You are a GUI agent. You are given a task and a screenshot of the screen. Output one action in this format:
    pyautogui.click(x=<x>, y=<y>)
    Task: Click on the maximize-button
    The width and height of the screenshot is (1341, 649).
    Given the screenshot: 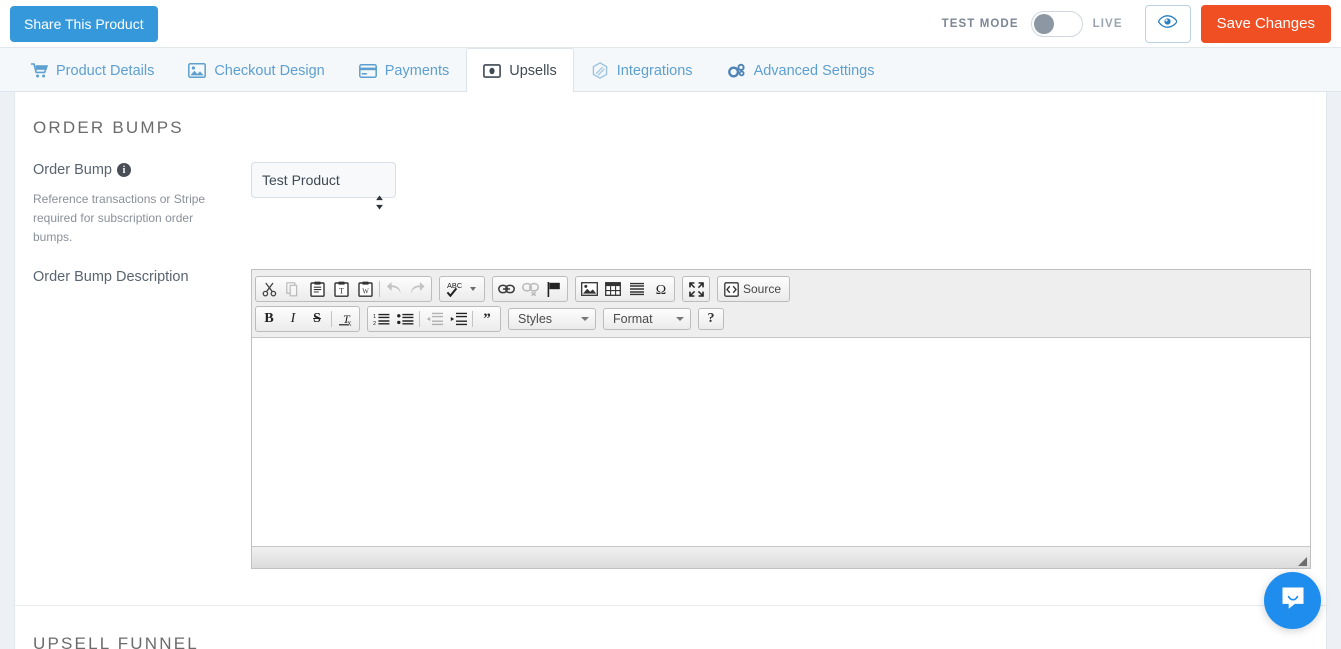 What is the action you would take?
    pyautogui.click(x=696, y=289)
    